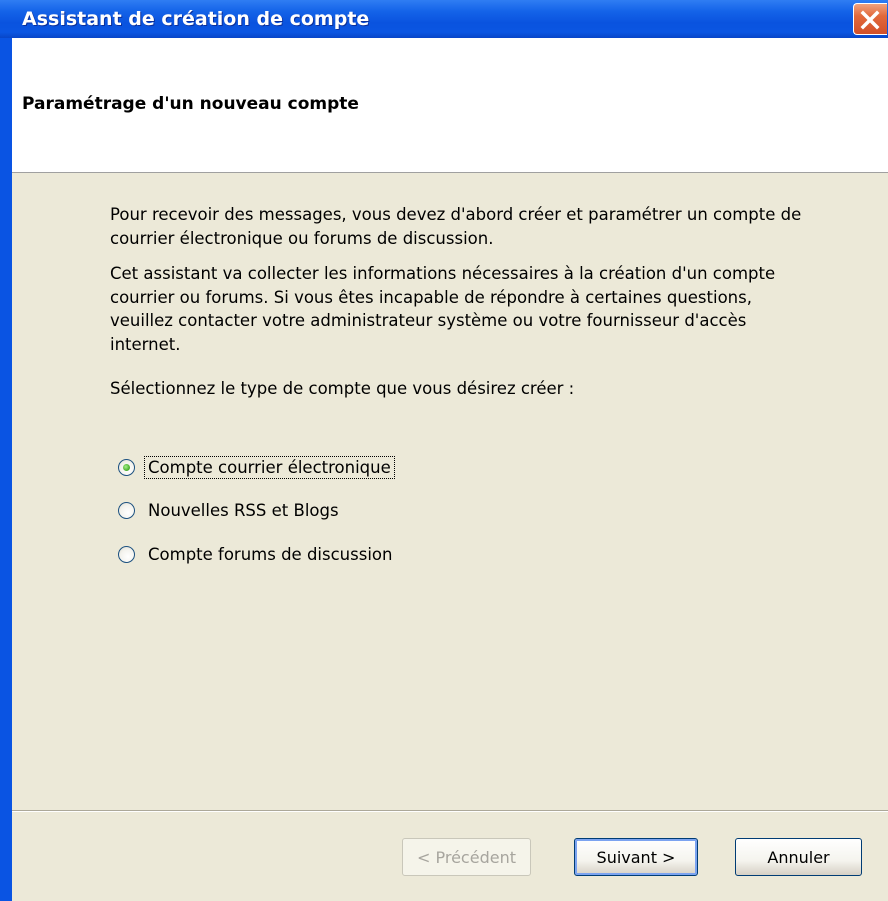 This screenshot has width=888, height=901. Describe the element at coordinates (270, 554) in the screenshot. I see `radio-label-newsgroup: Compte forums de discussion` at that location.